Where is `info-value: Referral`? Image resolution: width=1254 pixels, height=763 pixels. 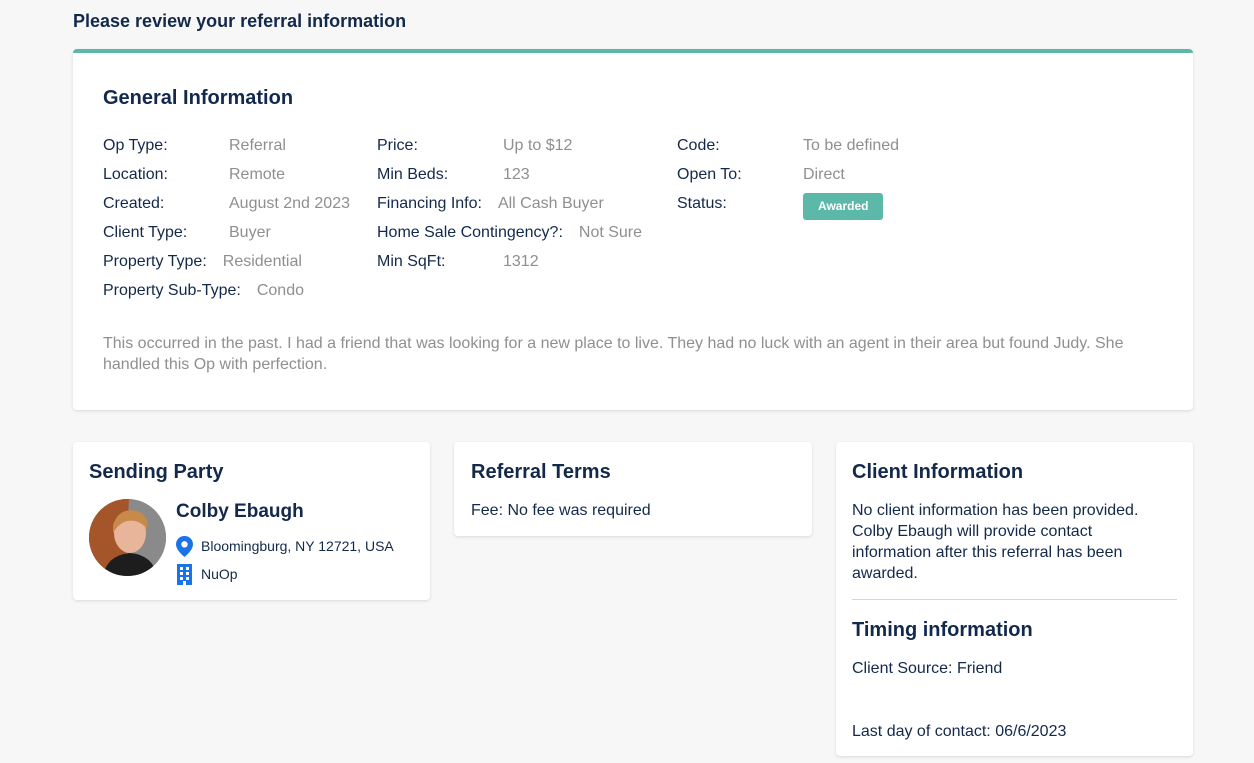
info-value: Referral is located at coordinates (257, 145).